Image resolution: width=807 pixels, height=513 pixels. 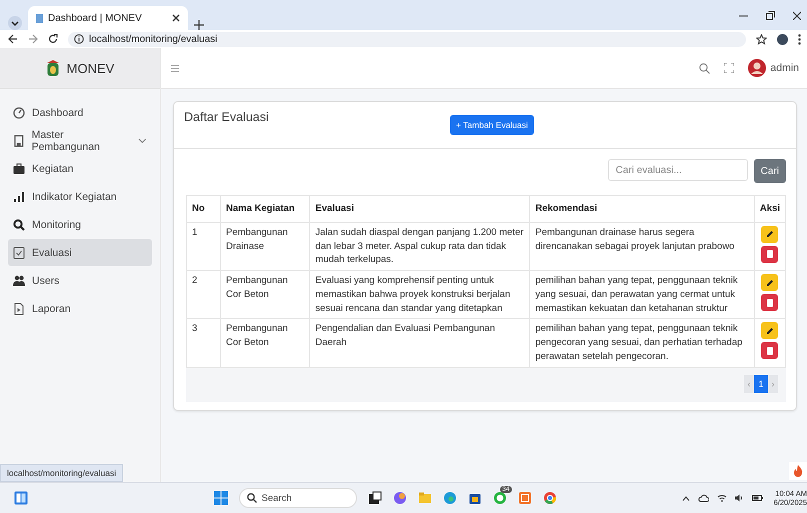 What do you see at coordinates (79, 39) in the screenshot?
I see `info-icon` at bounding box center [79, 39].